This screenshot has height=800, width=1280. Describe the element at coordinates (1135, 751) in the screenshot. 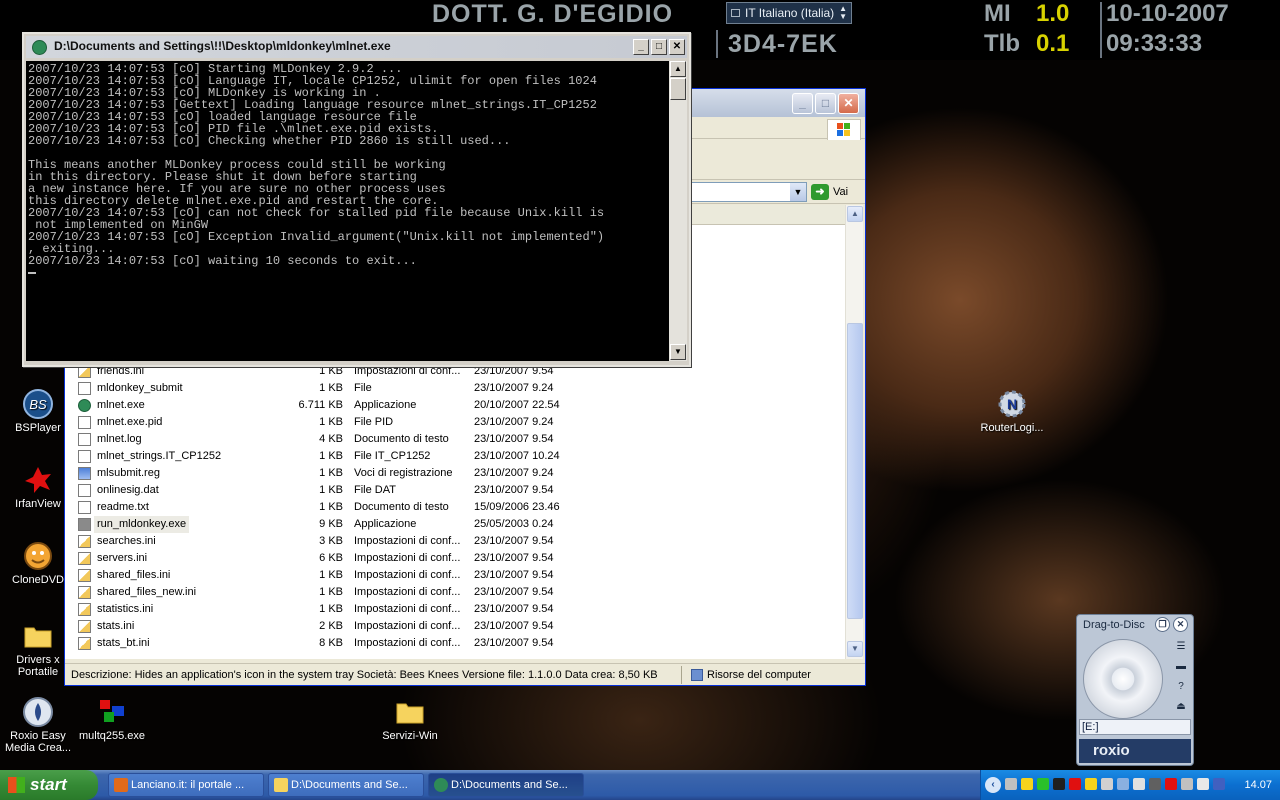

I see `roxio-logo: roxio` at that location.